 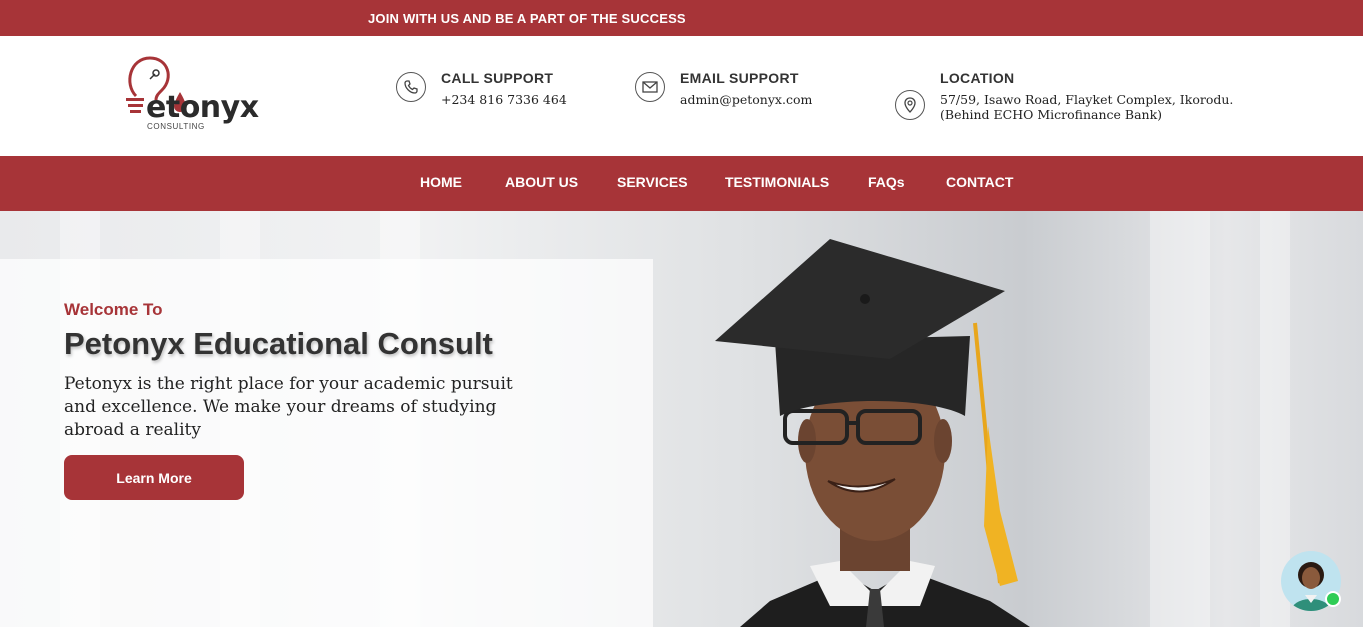 What do you see at coordinates (202, 107) in the screenshot?
I see `logo-wordmark: etonyx` at bounding box center [202, 107].